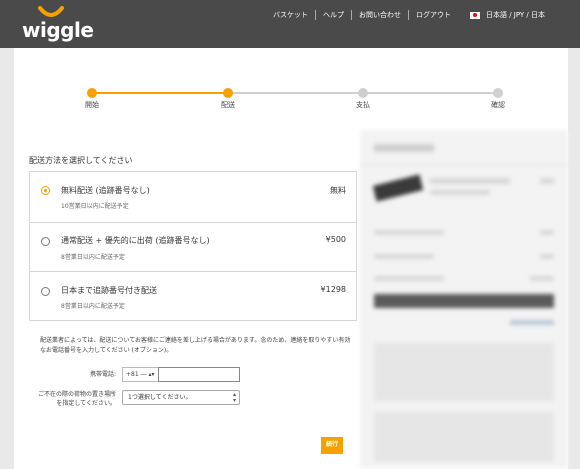  I want to click on absence-location-select: 1つ選択してください。 ▴ ▾, so click(181, 397).